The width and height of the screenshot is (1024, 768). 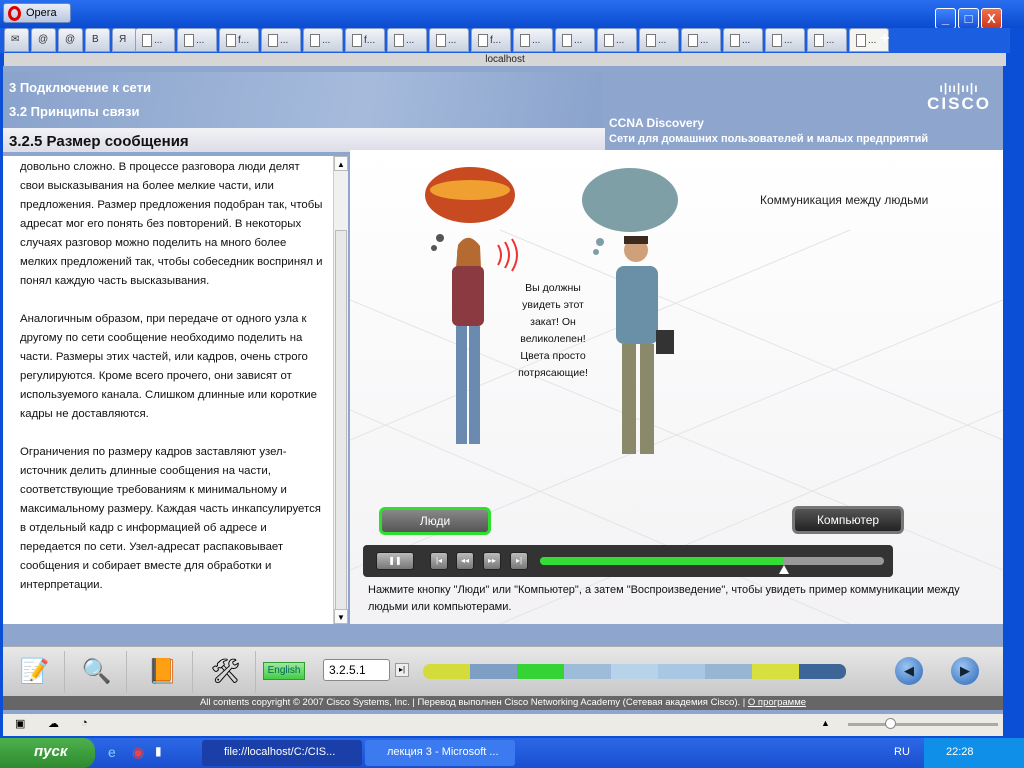 What do you see at coordinates (519, 561) in the screenshot?
I see `skip-end-button: ▸|` at bounding box center [519, 561].